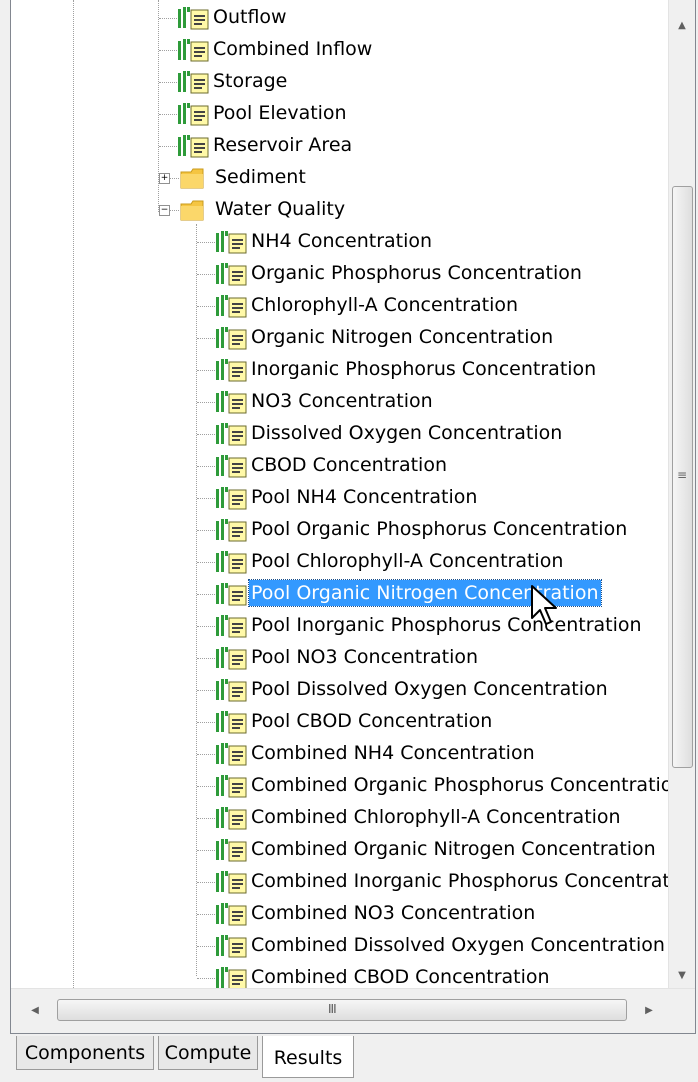  What do you see at coordinates (364, 497) in the screenshot?
I see `tree-item-label: Pool NH4 Concentration` at bounding box center [364, 497].